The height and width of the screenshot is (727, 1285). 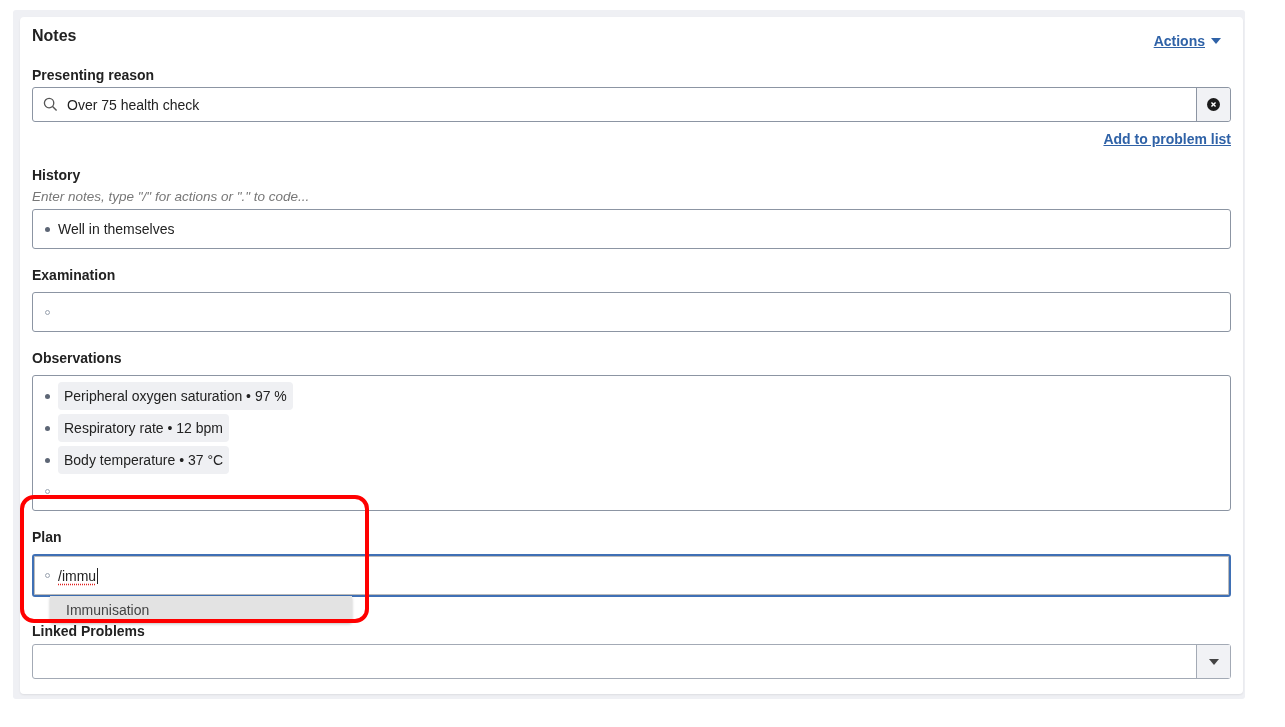 I want to click on observation-chip: Body temperature • 37 °C, so click(x=144, y=460).